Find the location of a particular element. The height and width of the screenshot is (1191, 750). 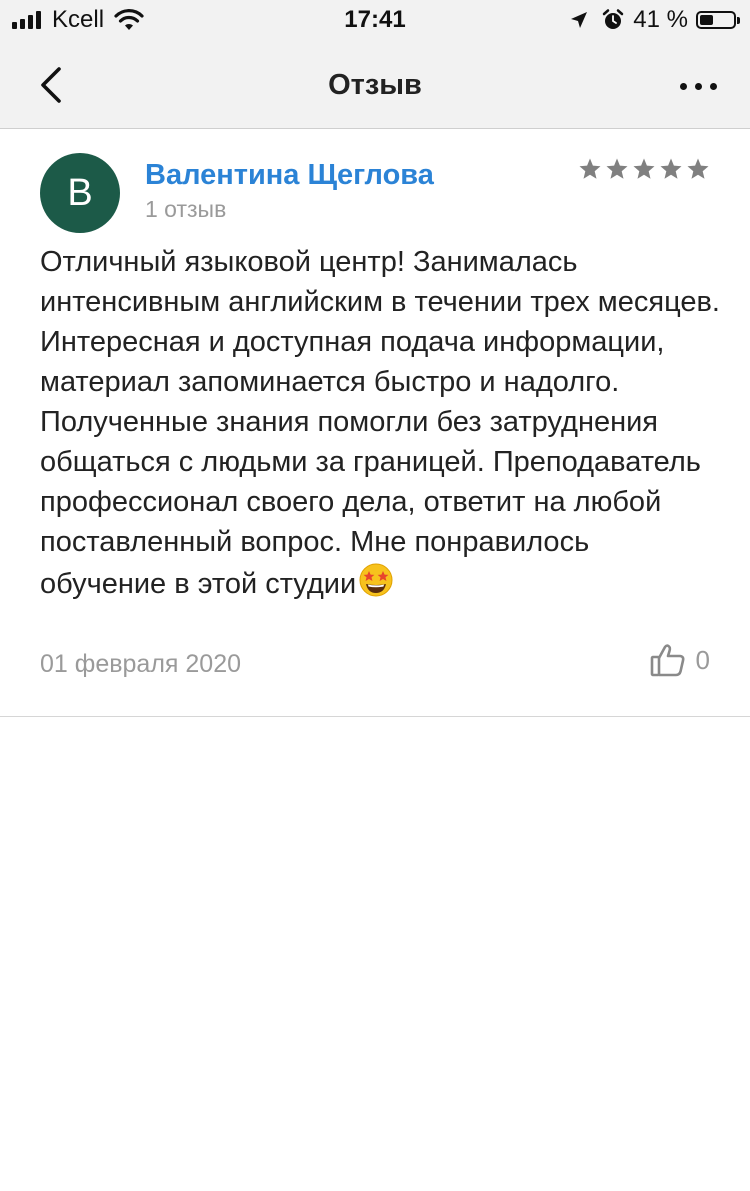

review-date: 01 февраля 2020 is located at coordinates (141, 664).